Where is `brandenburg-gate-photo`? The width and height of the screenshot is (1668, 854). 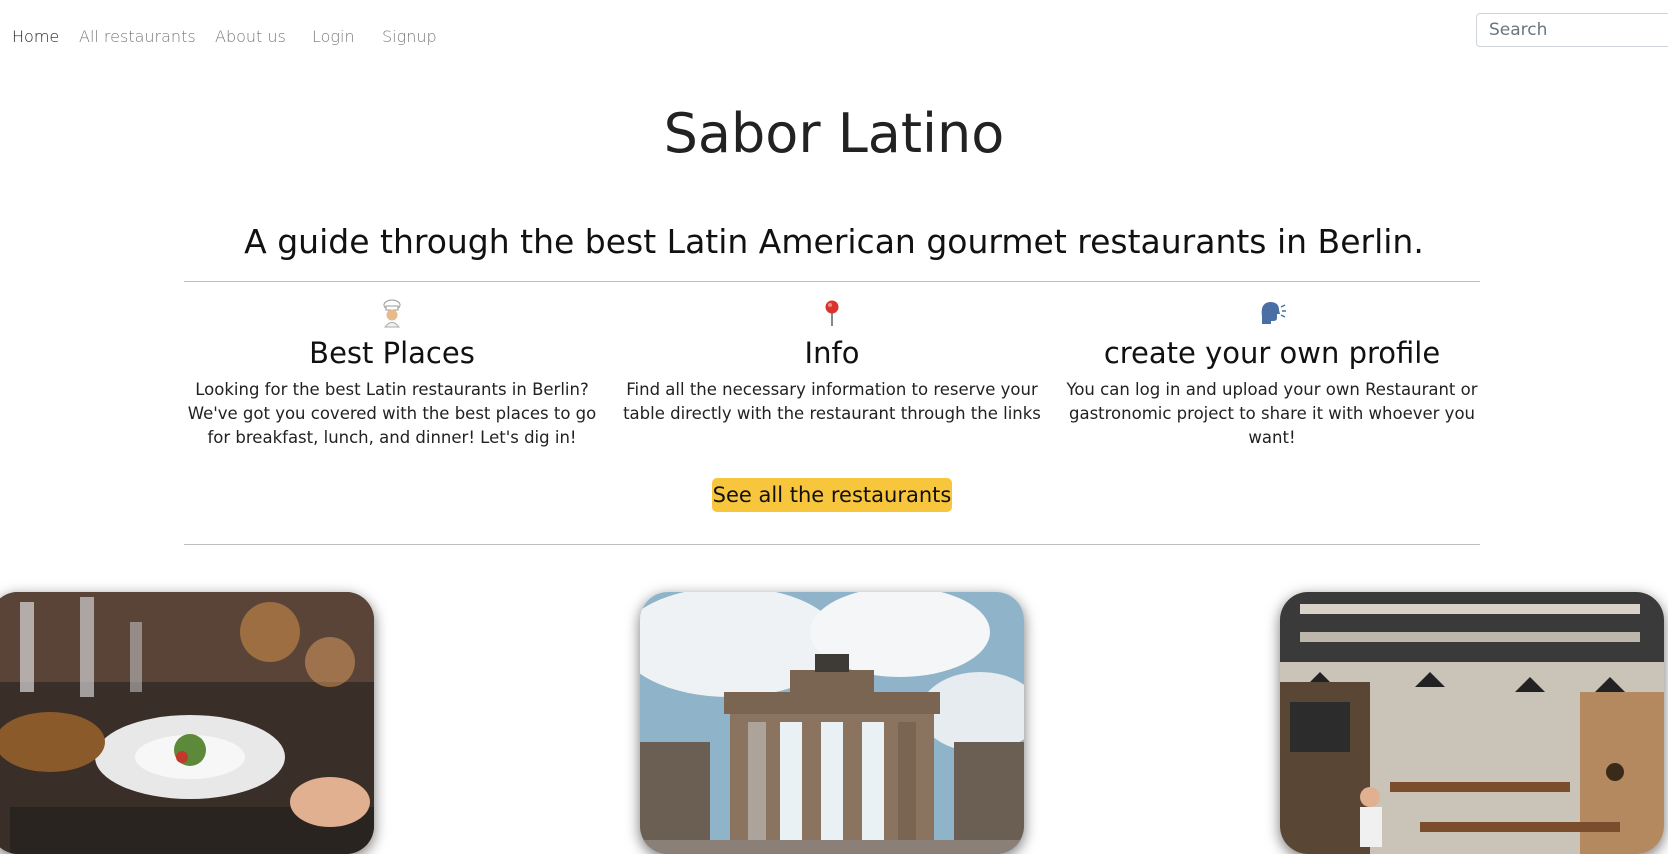
brandenburg-gate-photo is located at coordinates (832, 723).